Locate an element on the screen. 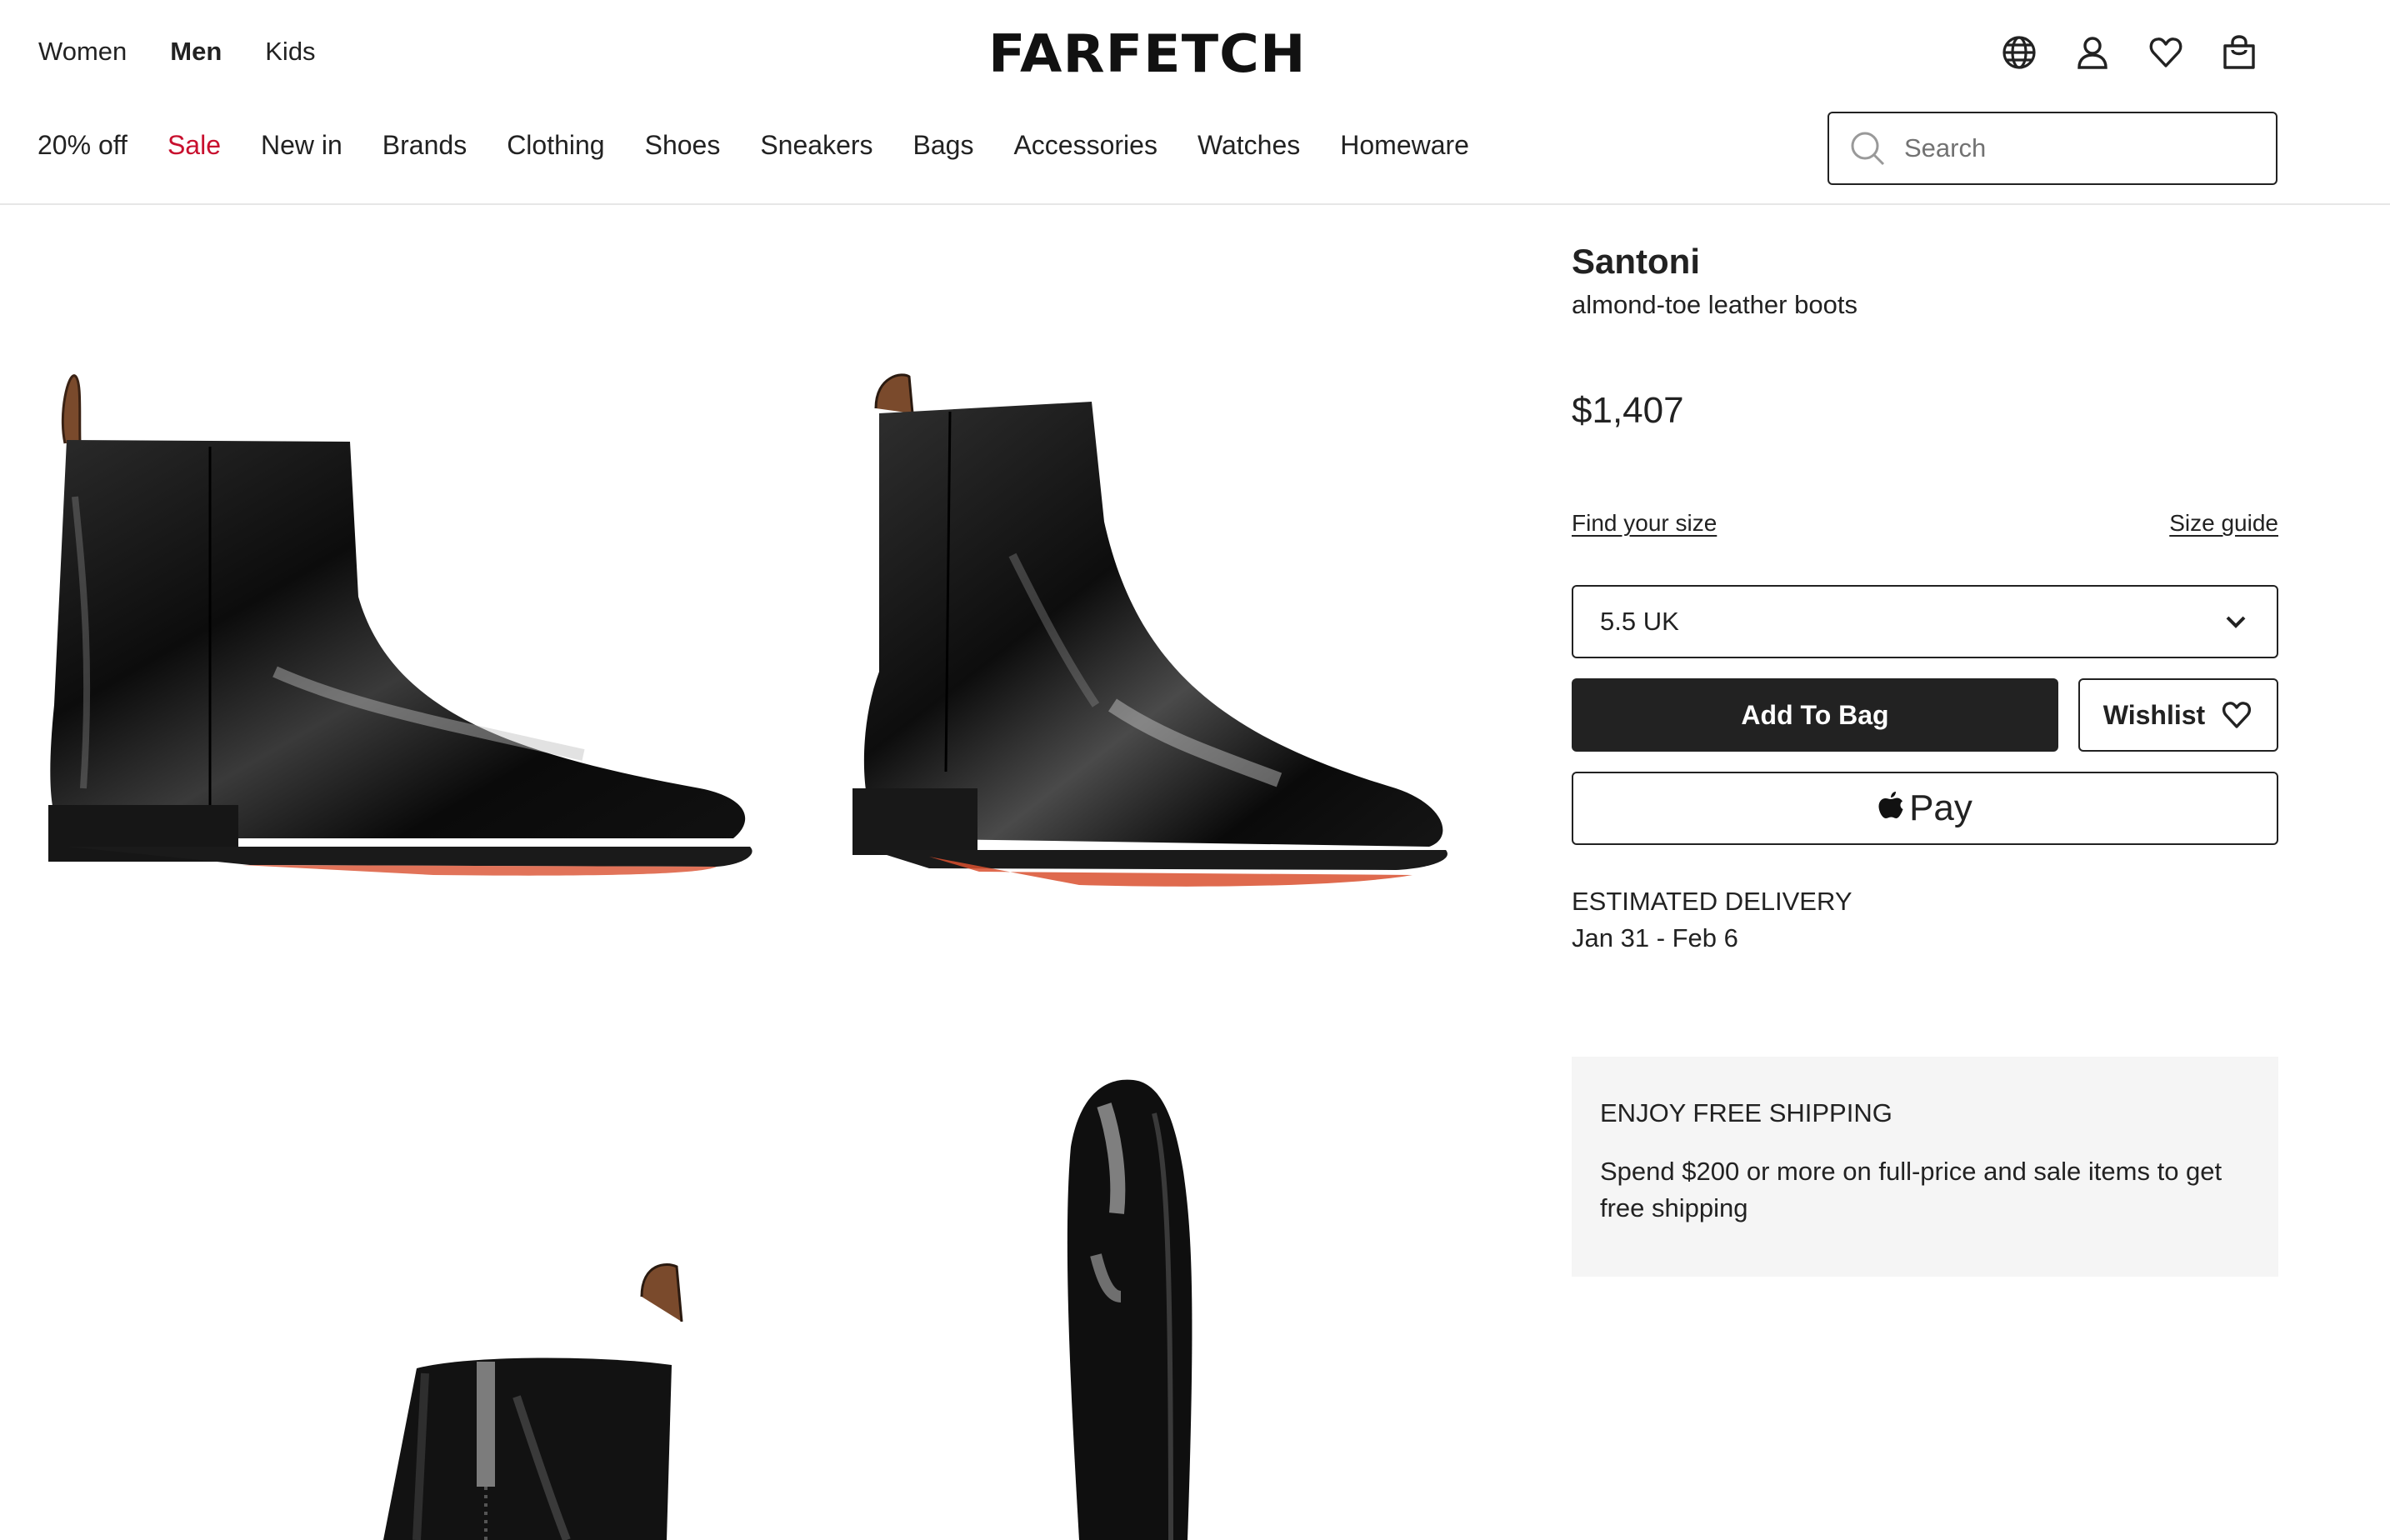 The height and width of the screenshot is (1540, 2390). nav-new-in: New in is located at coordinates (301, 145).